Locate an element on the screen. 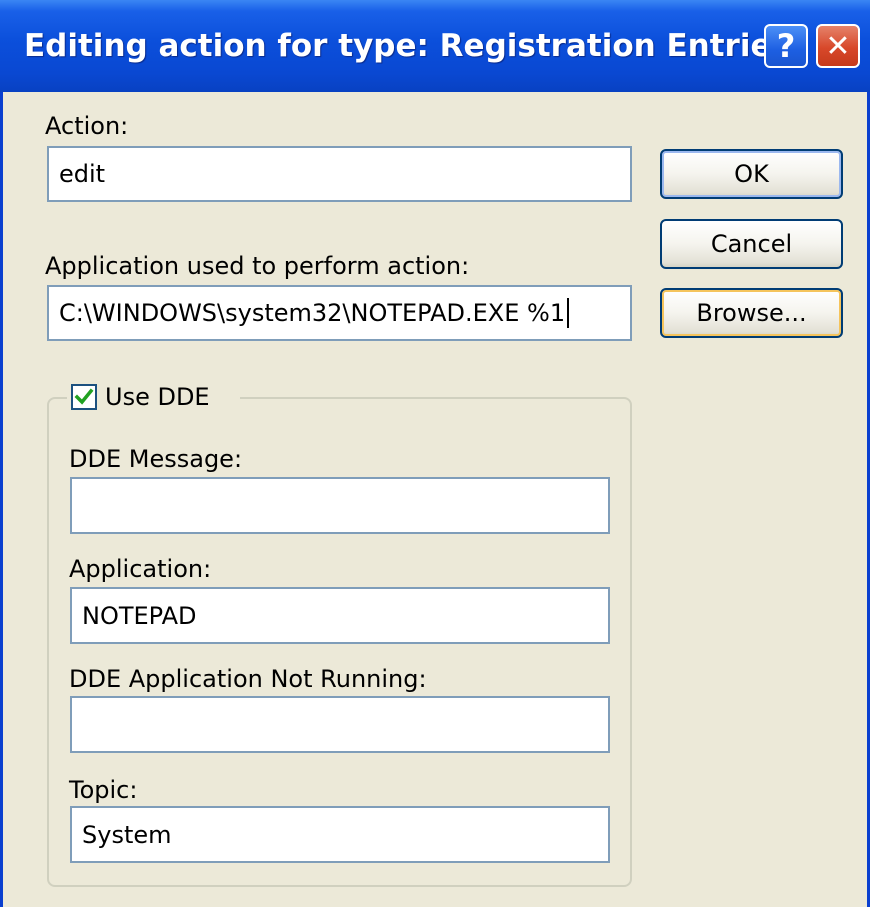  topic-label: Topic: is located at coordinates (103, 790).